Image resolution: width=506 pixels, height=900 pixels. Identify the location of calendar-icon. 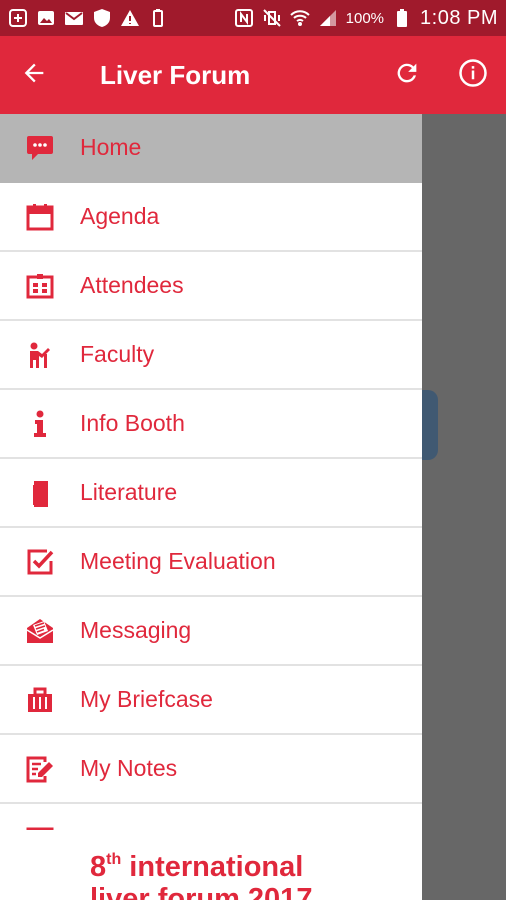
(40, 217).